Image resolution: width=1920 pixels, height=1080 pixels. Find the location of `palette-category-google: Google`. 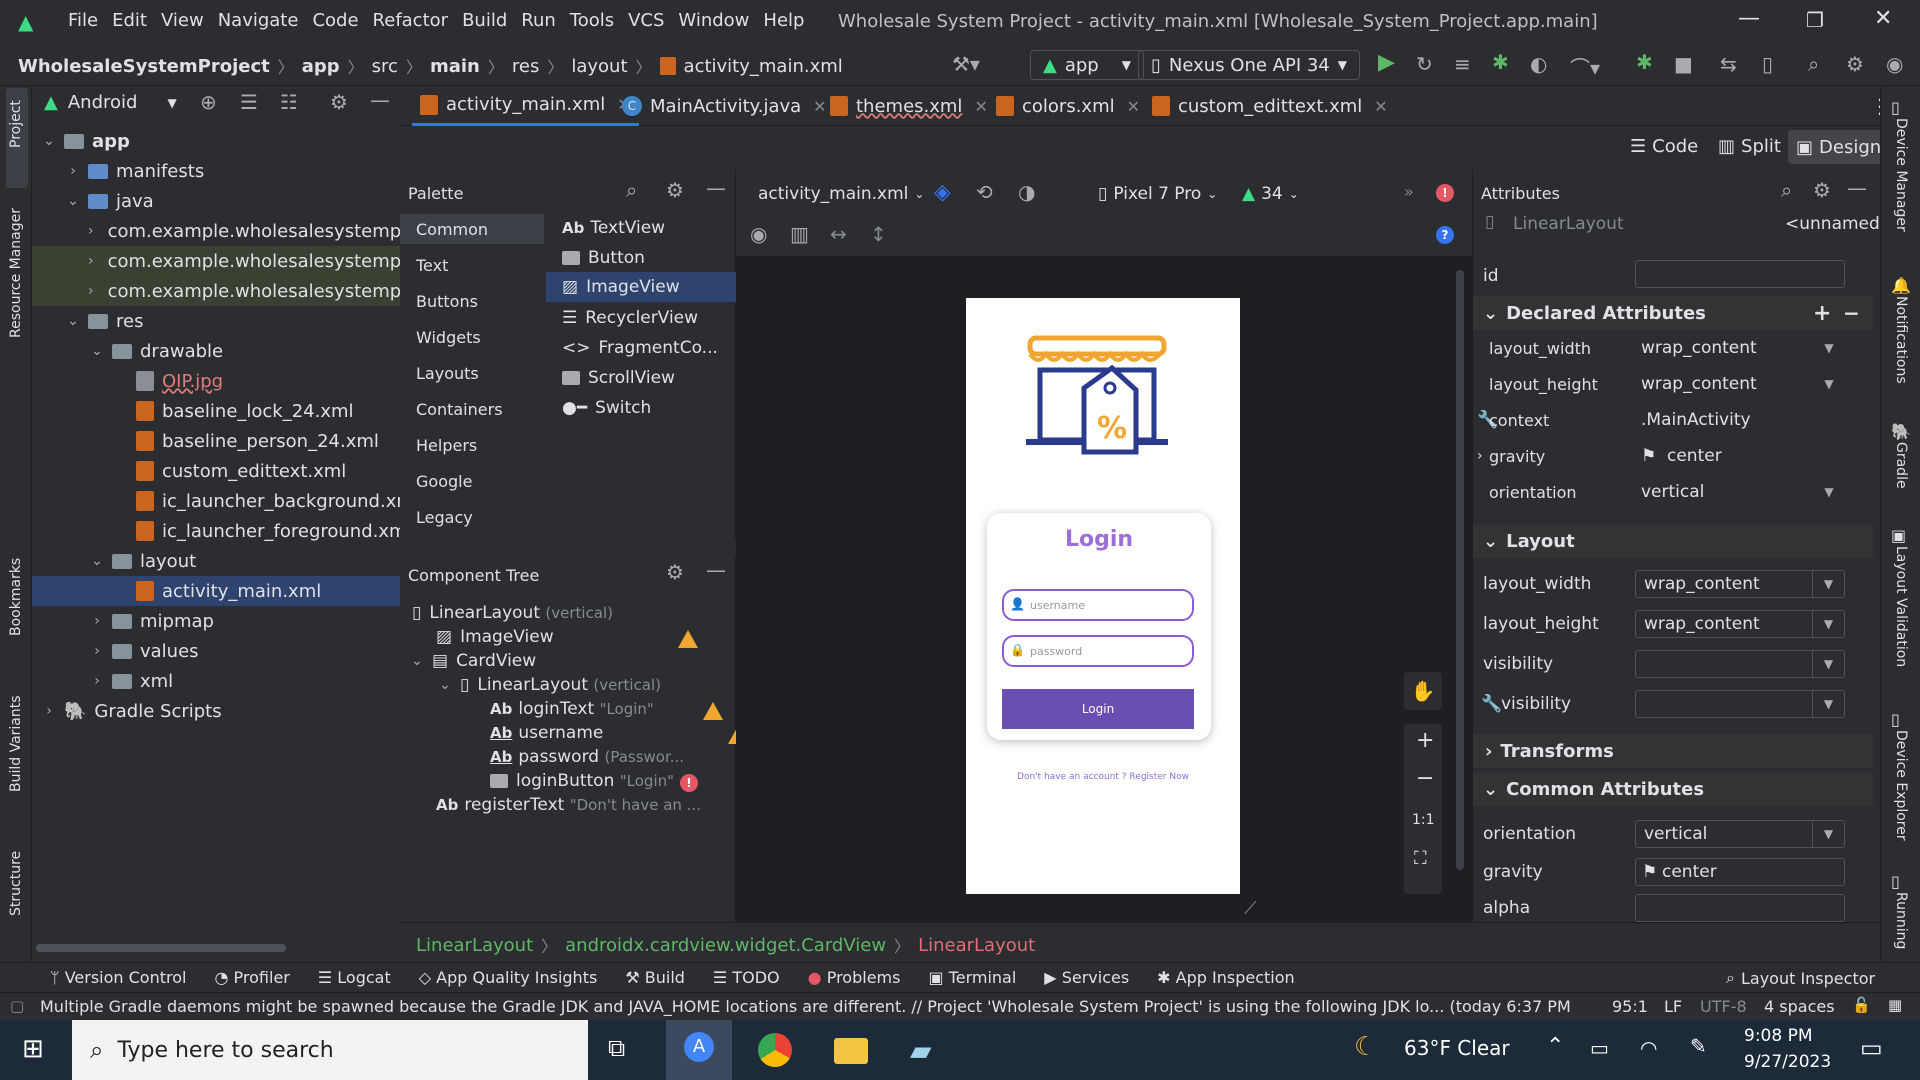

palette-category-google: Google is located at coordinates (444, 481).